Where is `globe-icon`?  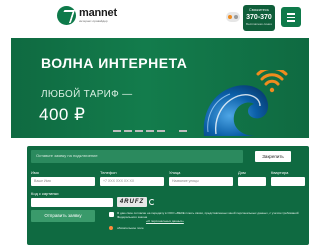
globe-icon is located at coordinates (230, 17).